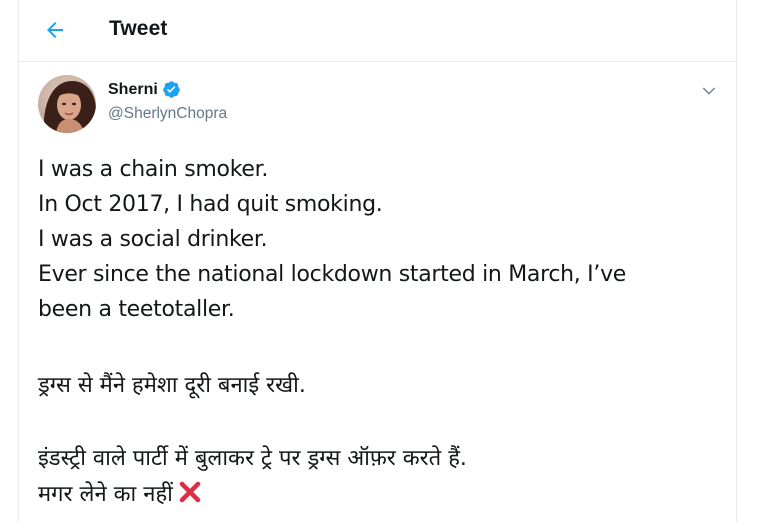 This screenshot has height=522, width=771. I want to click on author-name-link: Sherni, so click(144, 89).